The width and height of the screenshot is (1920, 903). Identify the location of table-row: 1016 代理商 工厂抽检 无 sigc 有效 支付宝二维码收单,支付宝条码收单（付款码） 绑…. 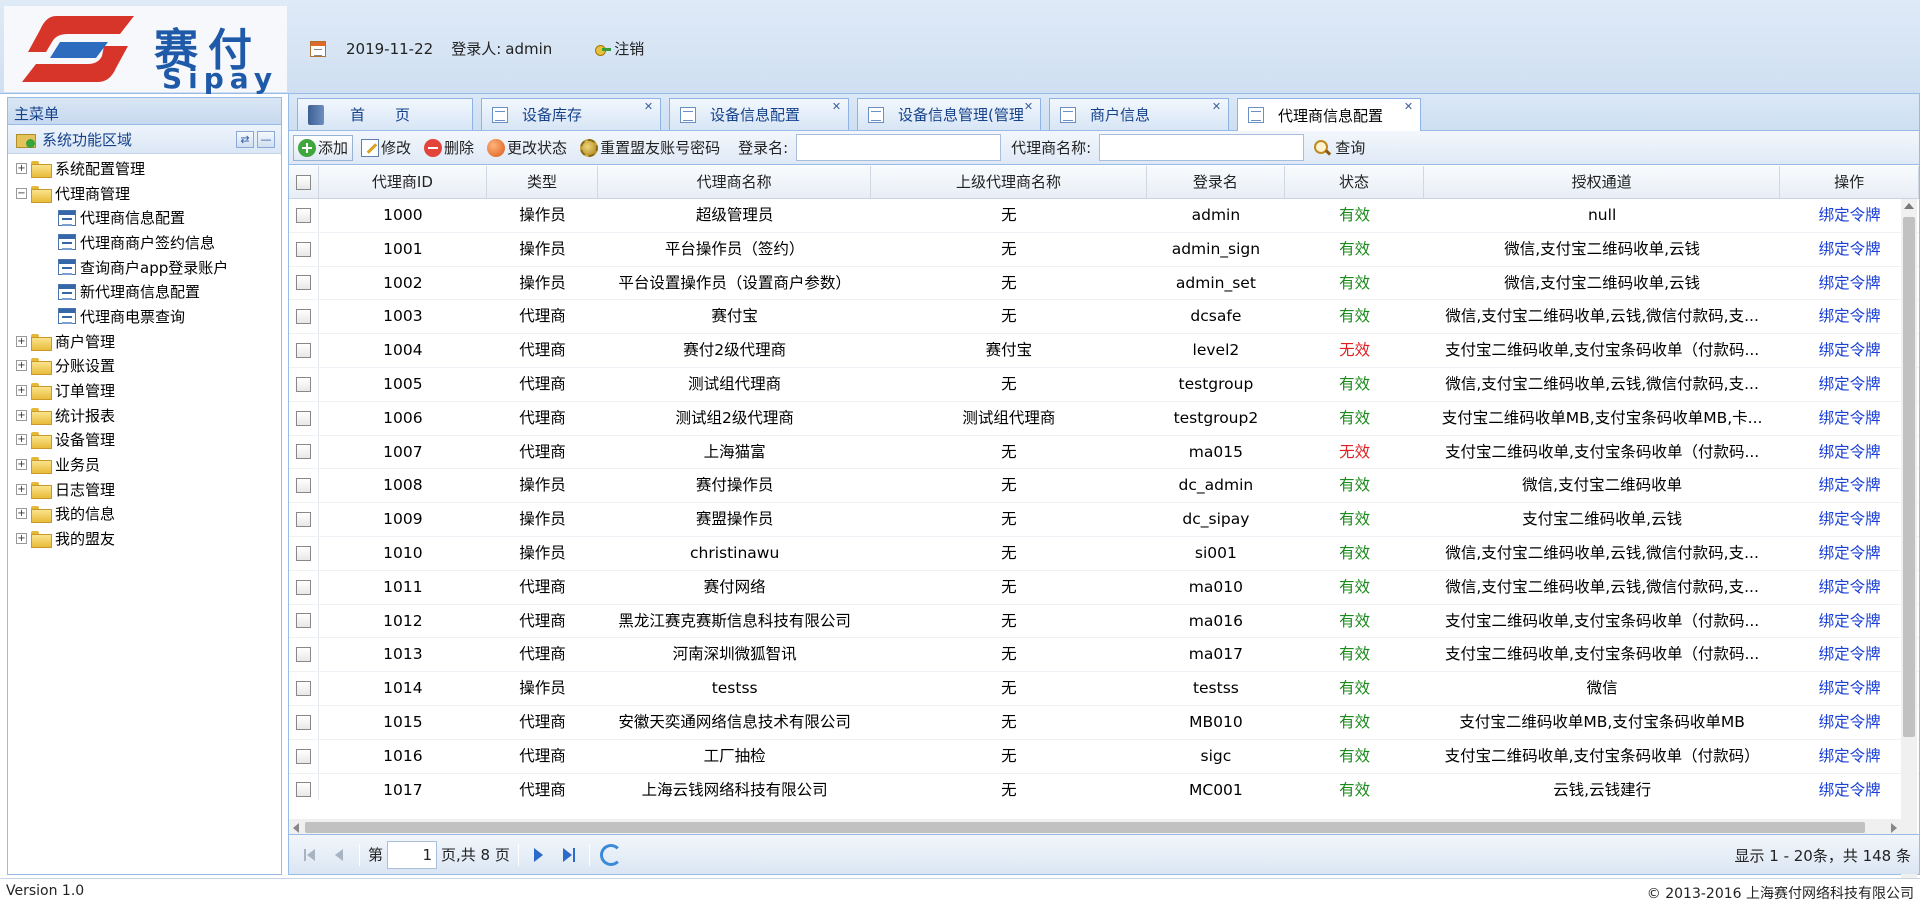
(1104, 756).